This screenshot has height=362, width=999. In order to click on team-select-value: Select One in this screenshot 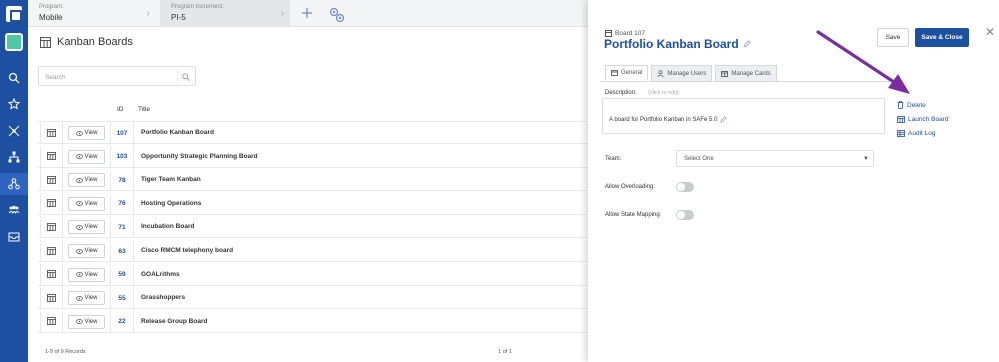, I will do `click(699, 159)`.